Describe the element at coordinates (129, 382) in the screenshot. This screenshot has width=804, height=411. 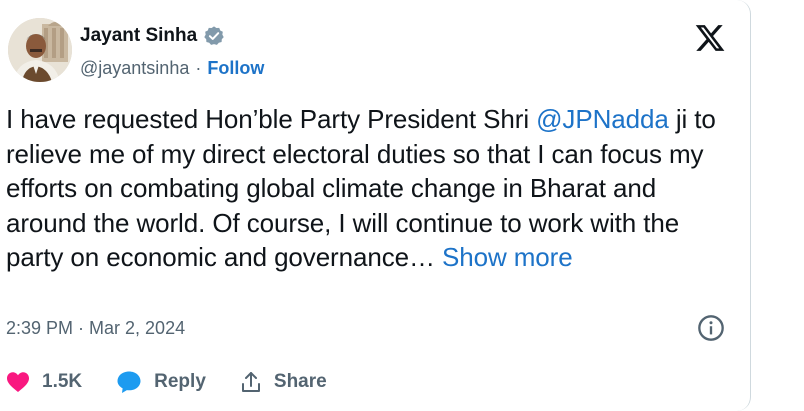
I see `reply-bubble-icon` at that location.